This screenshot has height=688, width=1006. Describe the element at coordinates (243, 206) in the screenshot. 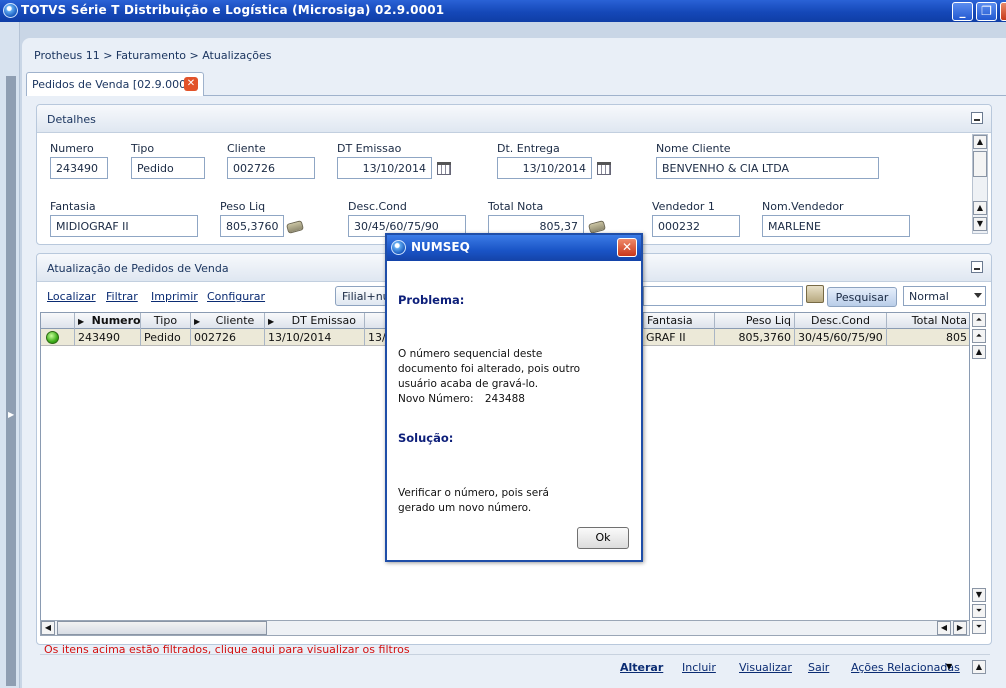

I see `peso-liq-label: Peso Liq` at that location.